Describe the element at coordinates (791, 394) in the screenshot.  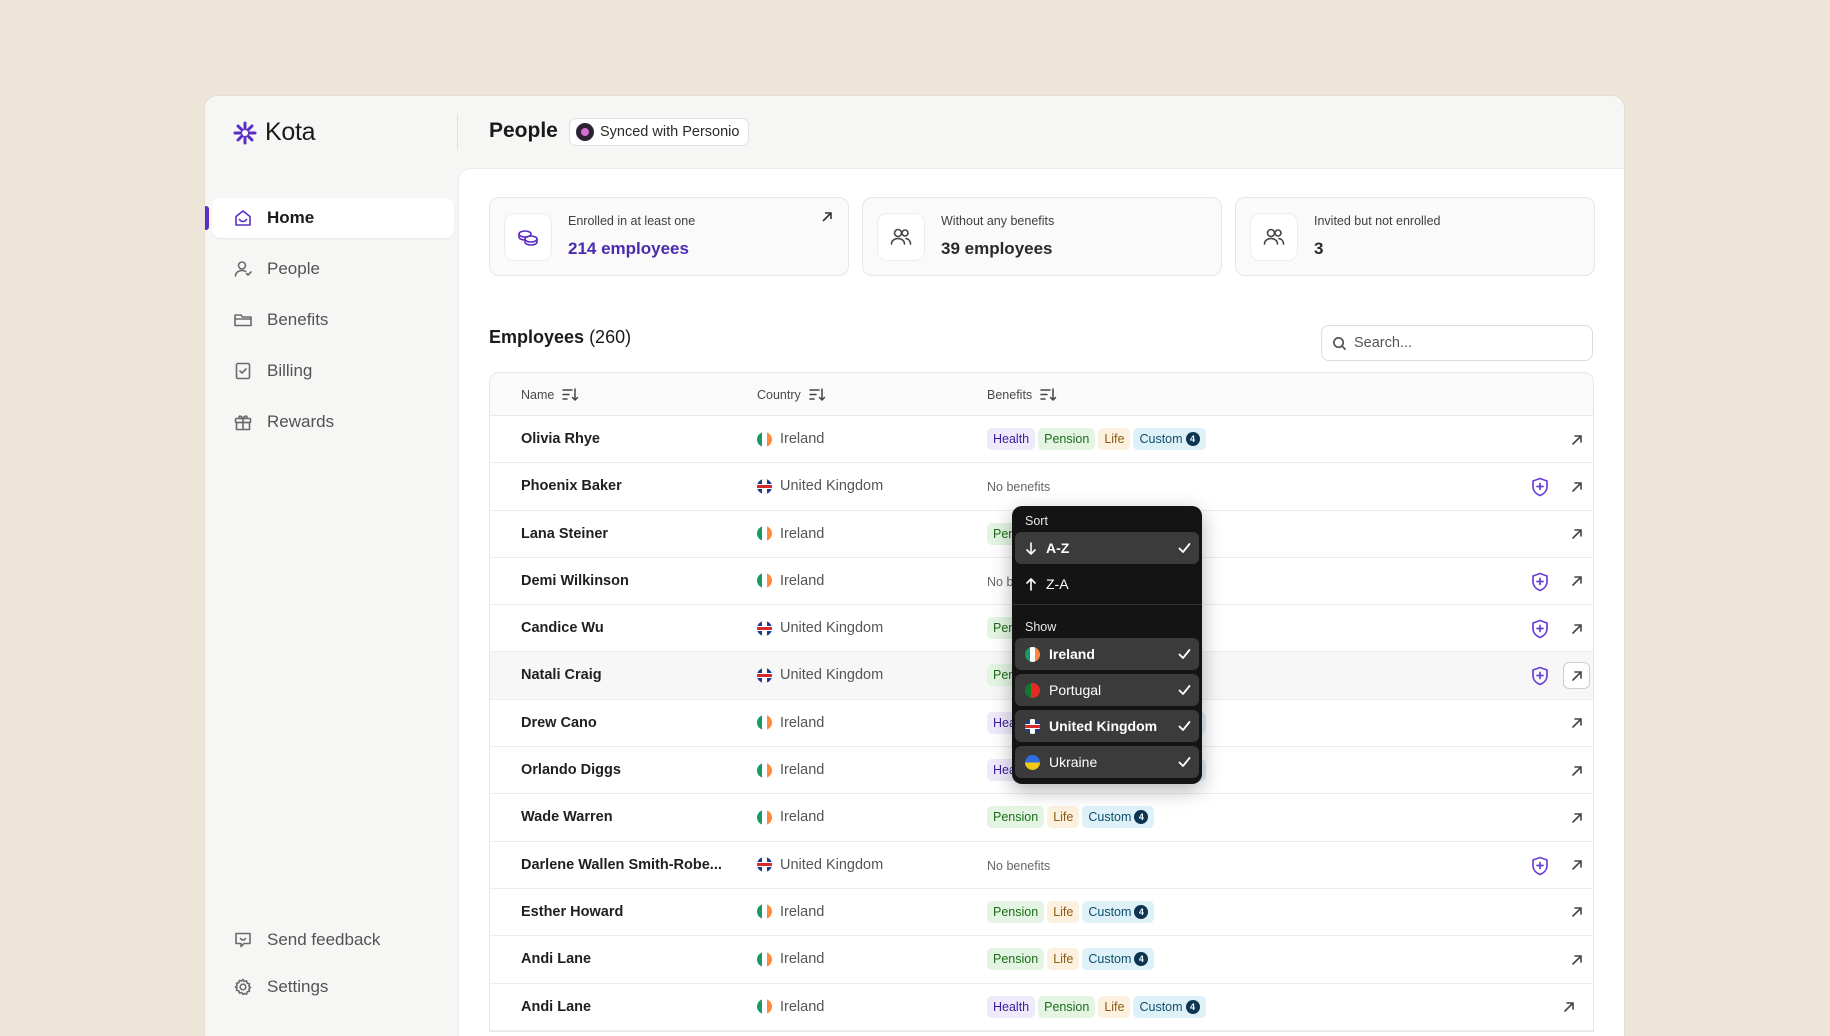
I see `column-header-country: Country` at that location.